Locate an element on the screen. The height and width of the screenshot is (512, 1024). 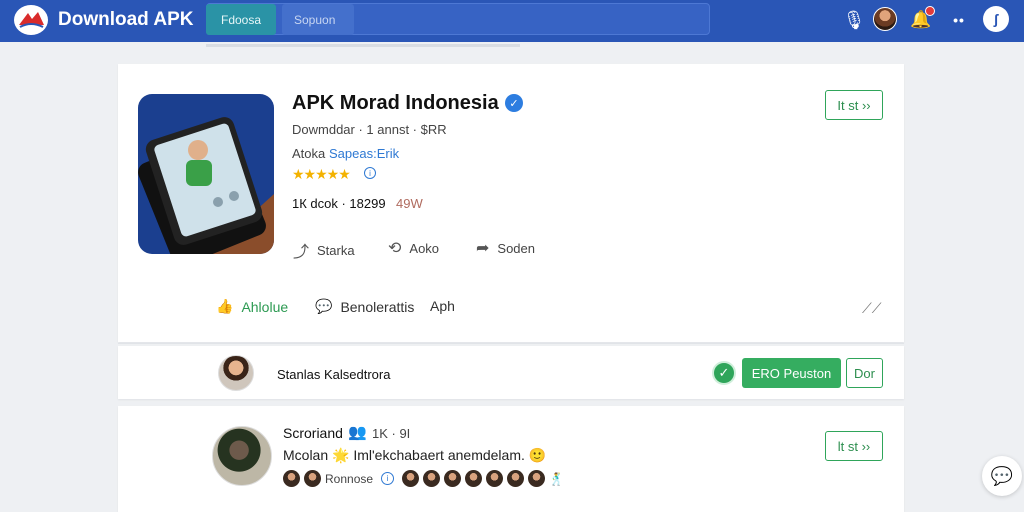
developer-label: Atoka is located at coordinates (309, 153).